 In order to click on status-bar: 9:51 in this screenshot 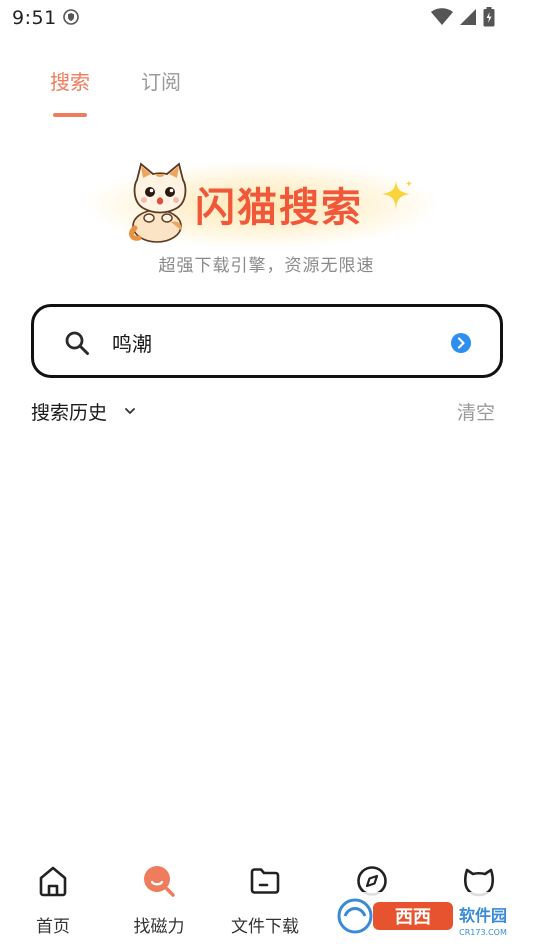, I will do `click(266, 18)`.